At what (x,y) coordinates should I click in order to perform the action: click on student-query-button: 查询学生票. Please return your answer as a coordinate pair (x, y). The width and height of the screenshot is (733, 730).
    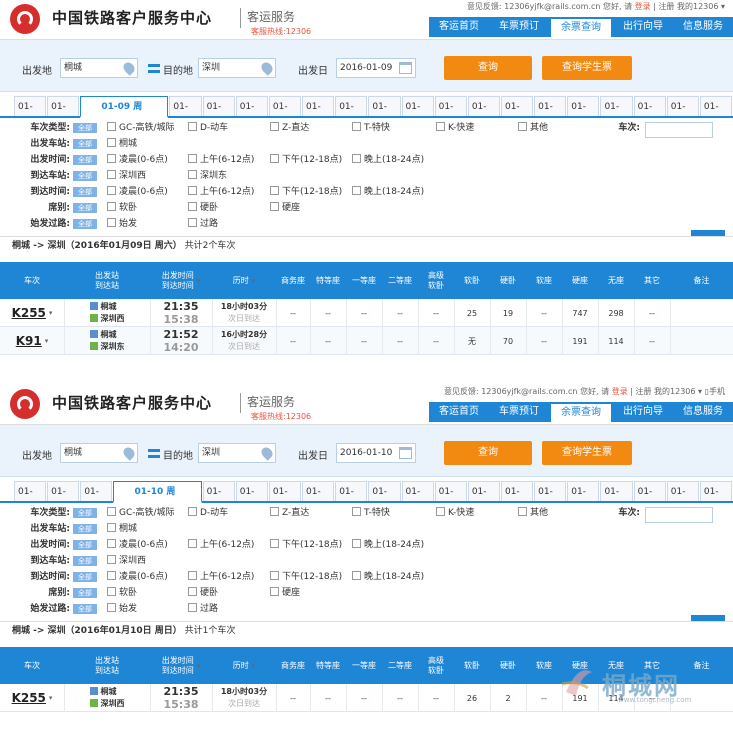
    Looking at the image, I should click on (587, 453).